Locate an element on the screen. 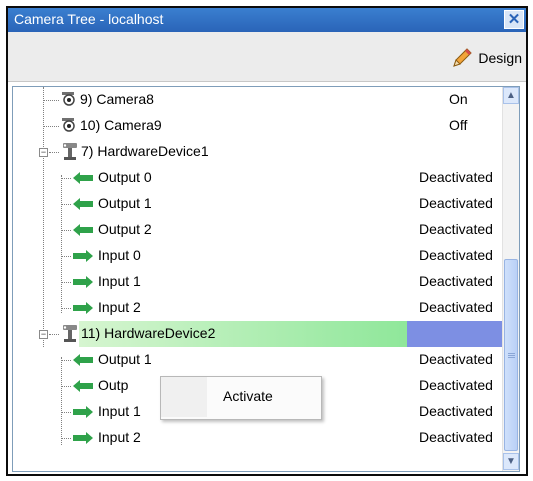 Image resolution: width=533 pixels, height=481 pixels. design-button: Design is located at coordinates (486, 58).